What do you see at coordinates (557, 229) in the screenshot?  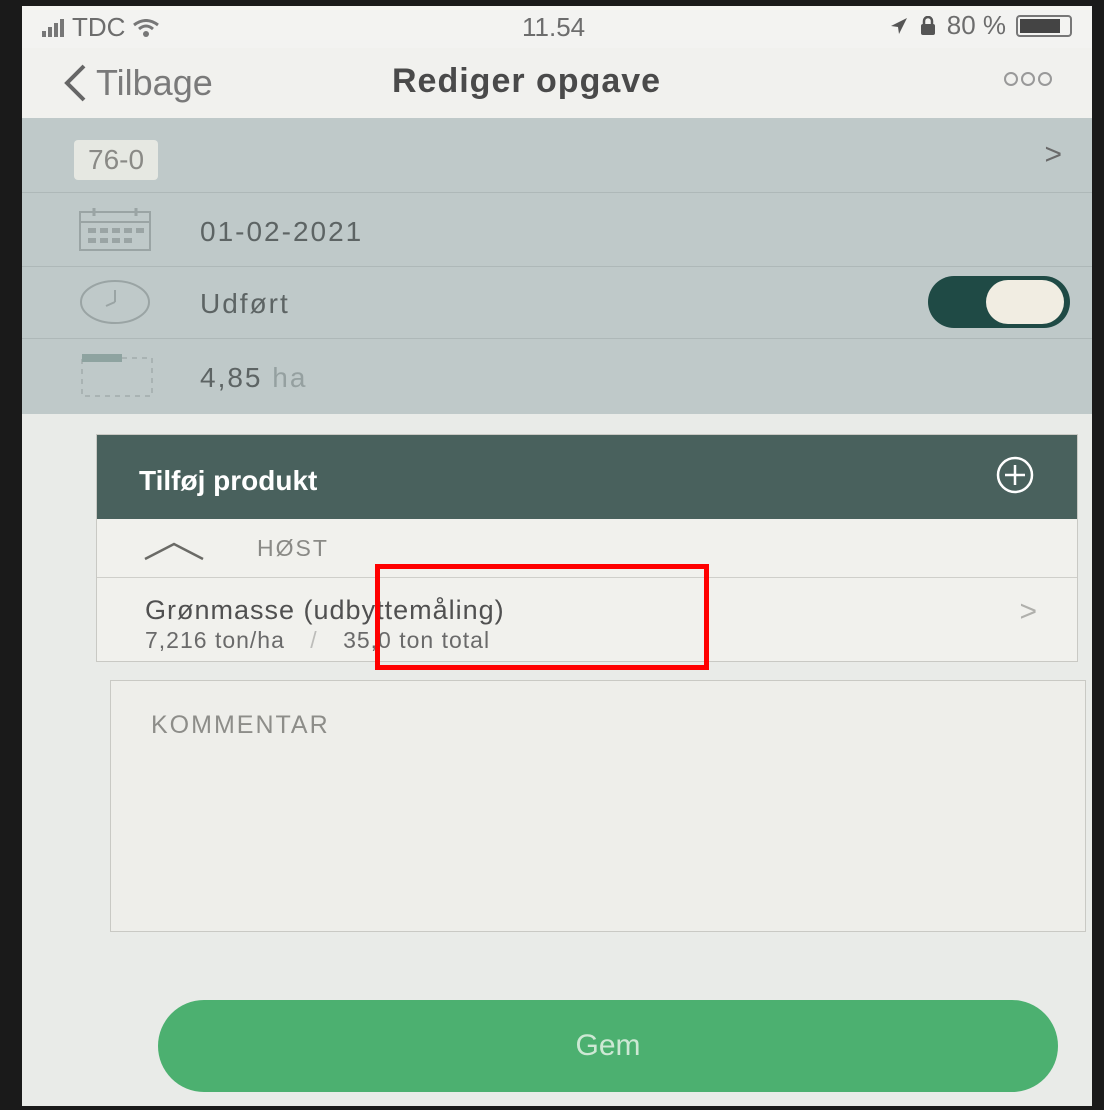 I see `date-row: 01-02-2021` at bounding box center [557, 229].